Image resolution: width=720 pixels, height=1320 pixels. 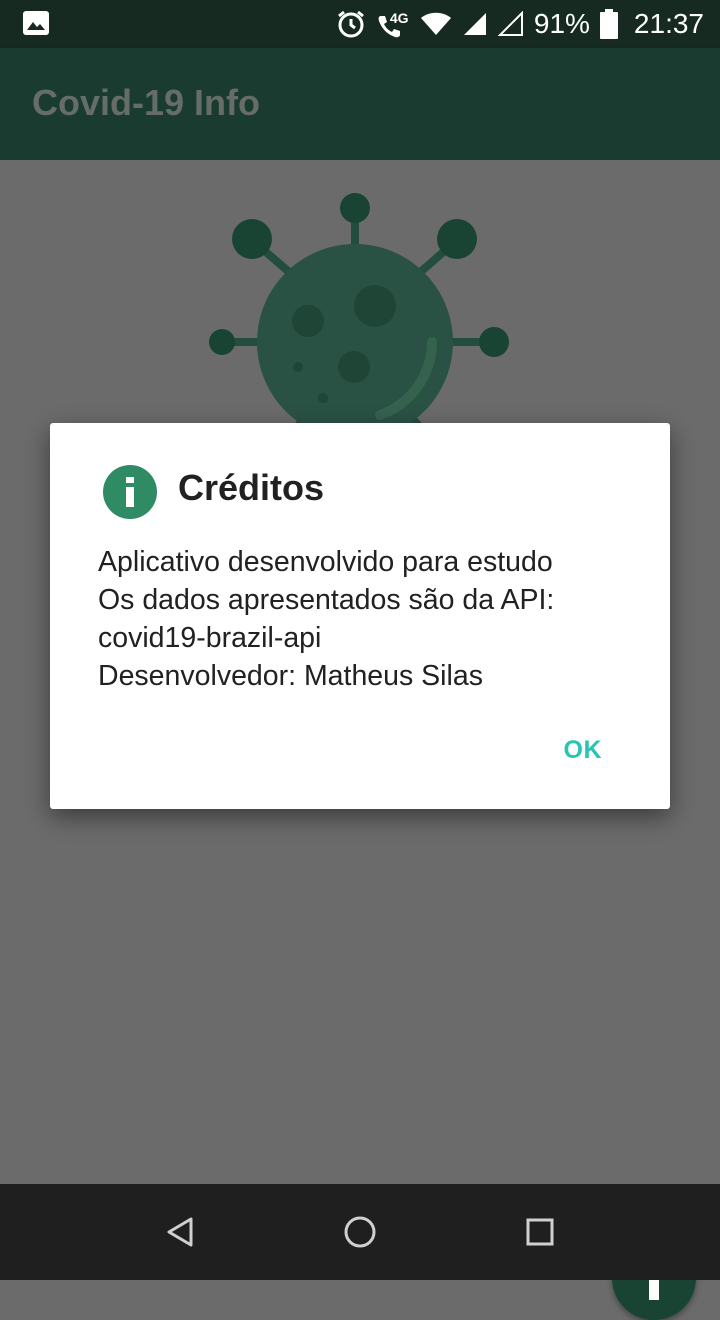 I want to click on status-bar: 4G 91% 21:37, so click(x=360, y=24).